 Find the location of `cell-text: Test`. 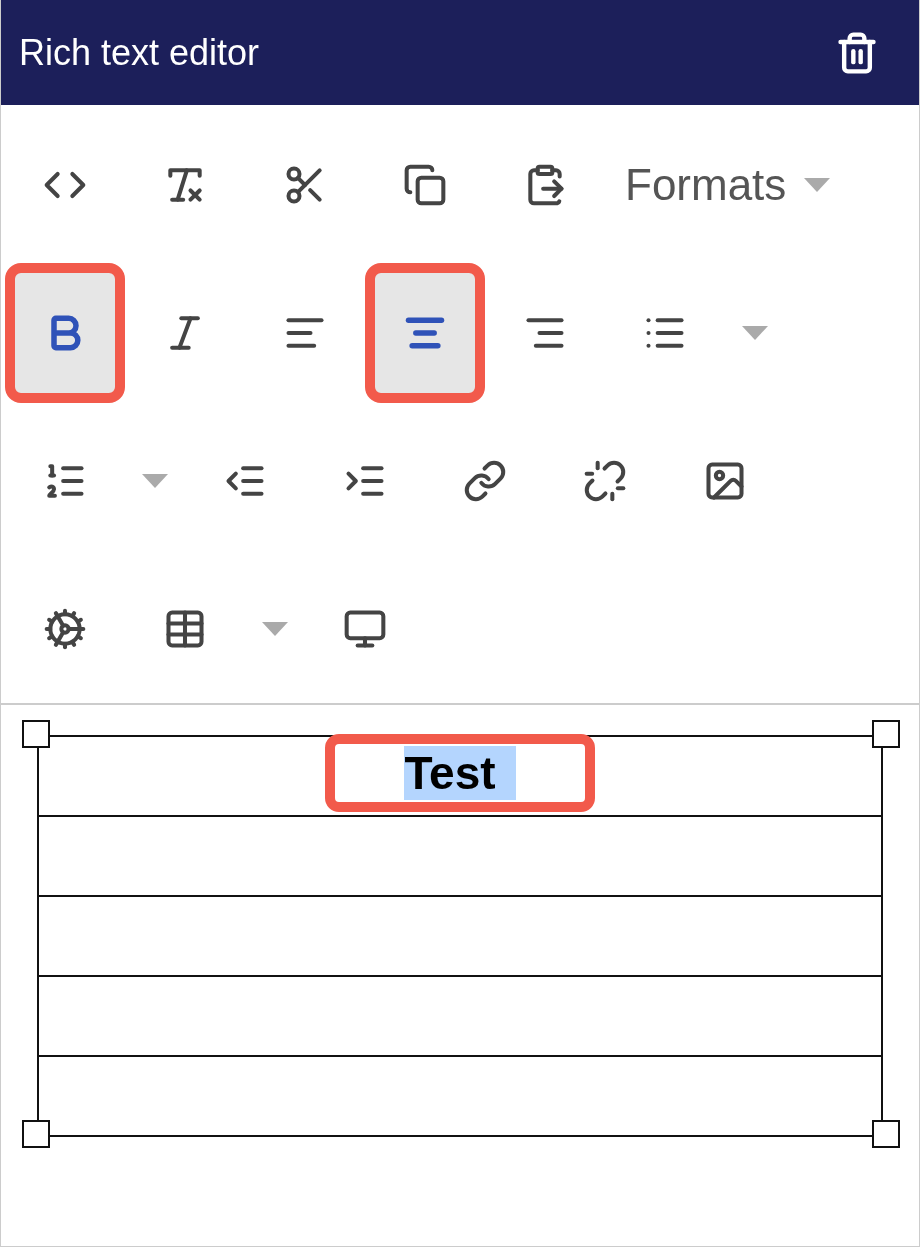

cell-text: Test is located at coordinates (460, 773).